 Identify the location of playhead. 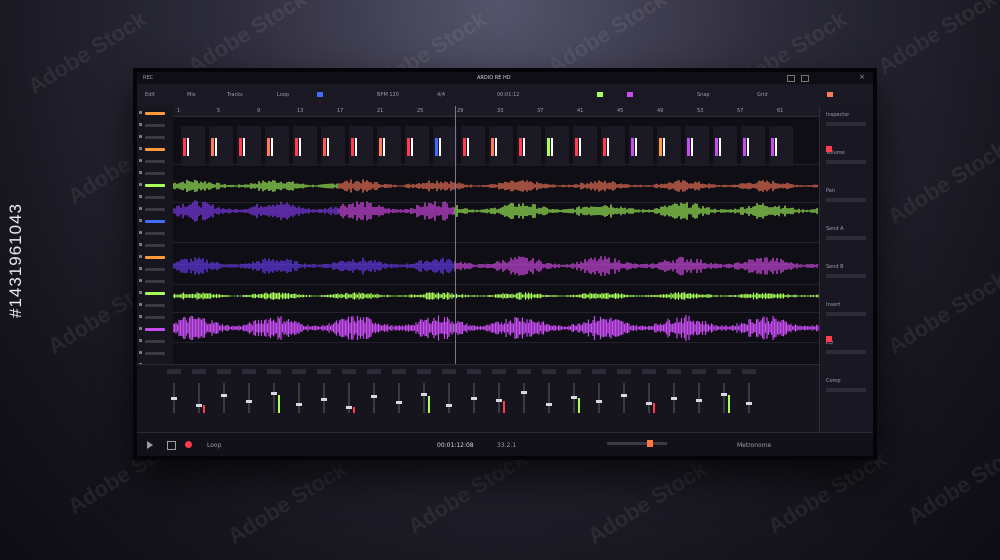
(455, 235).